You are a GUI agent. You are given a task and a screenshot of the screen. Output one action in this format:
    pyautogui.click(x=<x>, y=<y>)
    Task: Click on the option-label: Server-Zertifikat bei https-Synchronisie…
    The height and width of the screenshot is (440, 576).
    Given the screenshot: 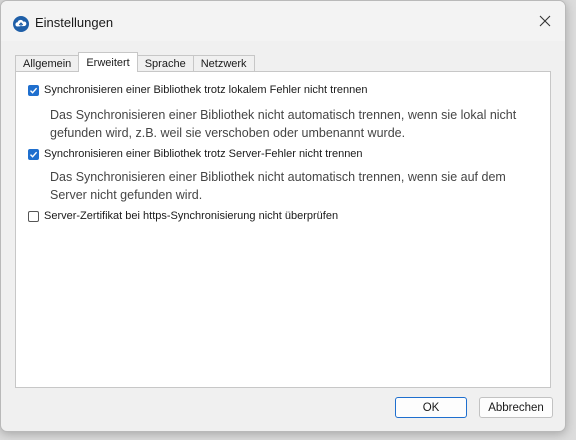 What is the action you would take?
    pyautogui.click(x=191, y=216)
    